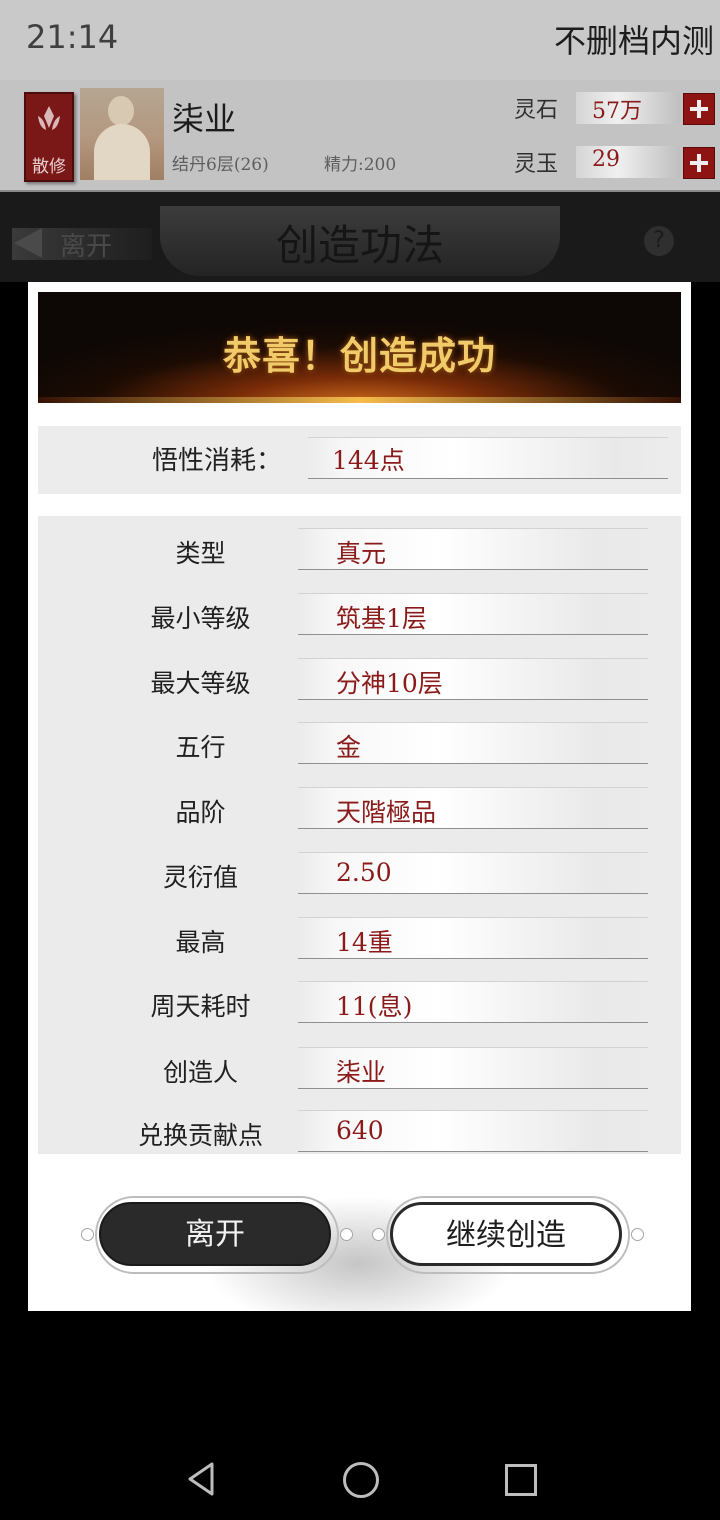 The image size is (720, 1520). I want to click on info-label: 最小等级, so click(200, 618).